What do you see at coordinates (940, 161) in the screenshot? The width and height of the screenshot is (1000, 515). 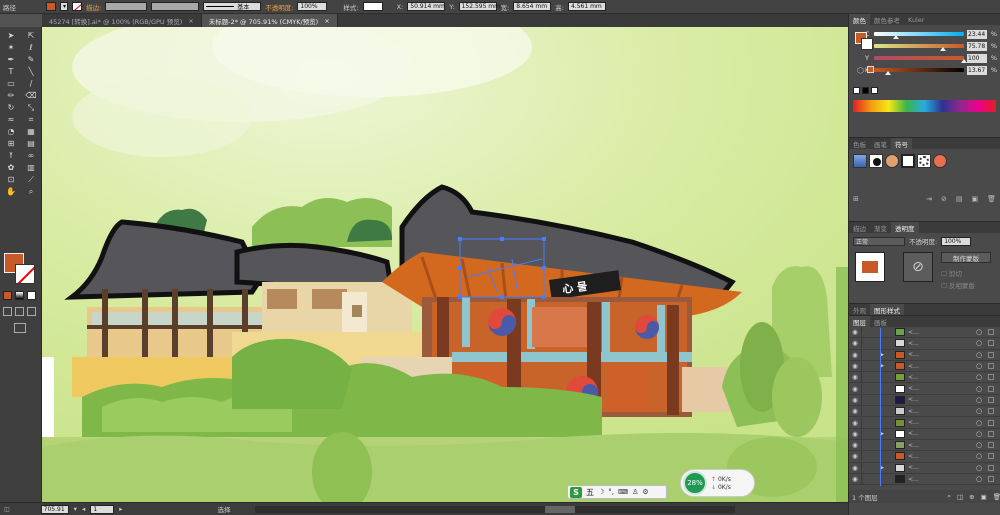 I see `symbol-flower` at bounding box center [940, 161].